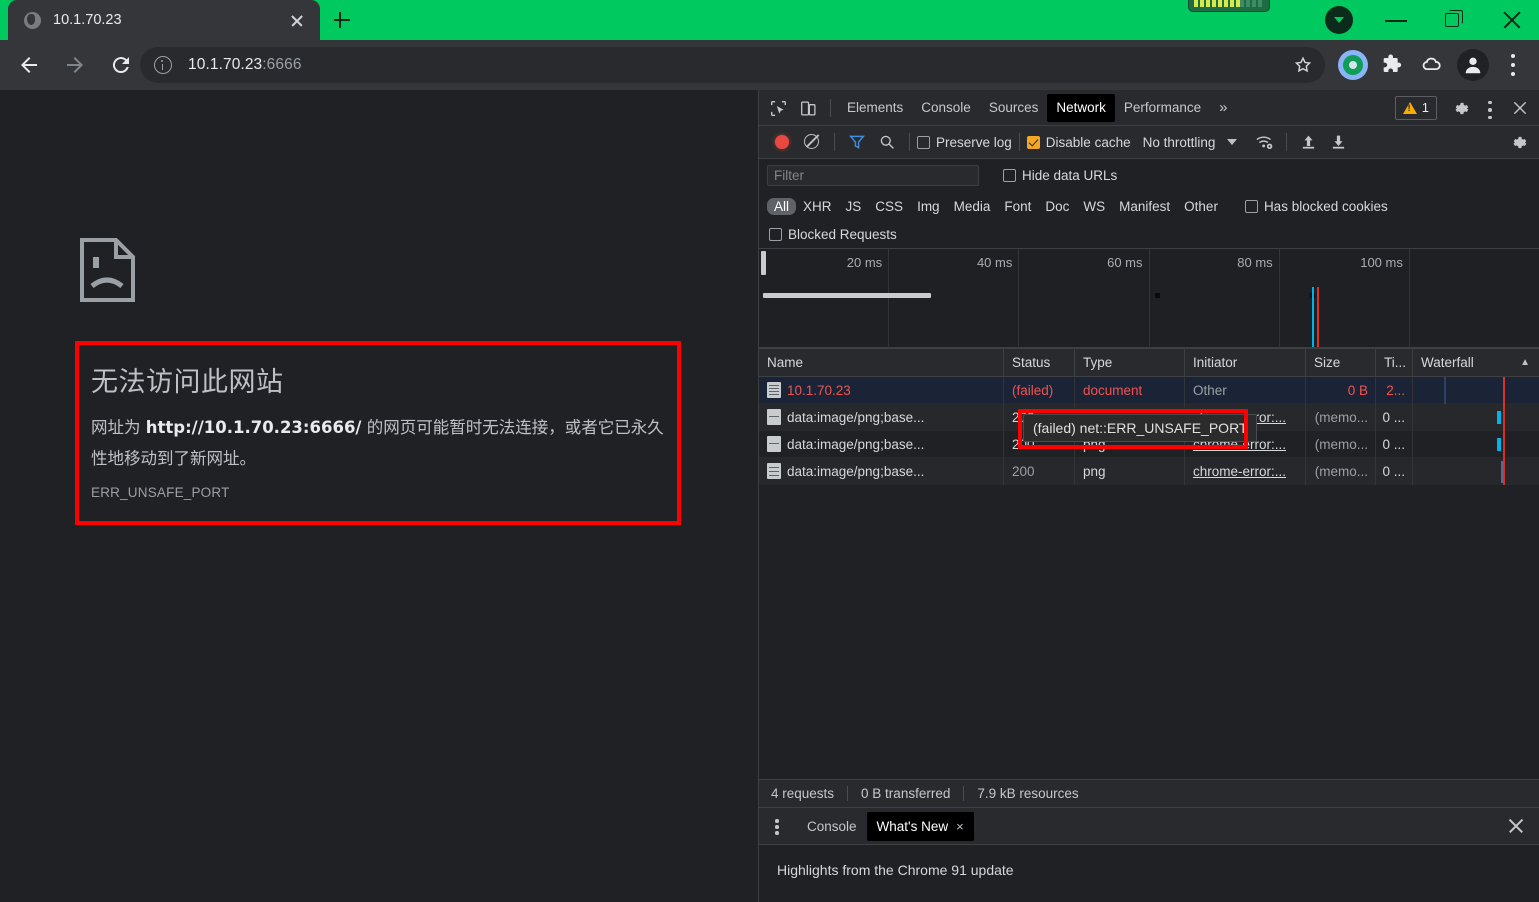 The image size is (1539, 902). Describe the element at coordinates (1162, 108) in the screenshot. I see `tab-performance: Performance` at that location.